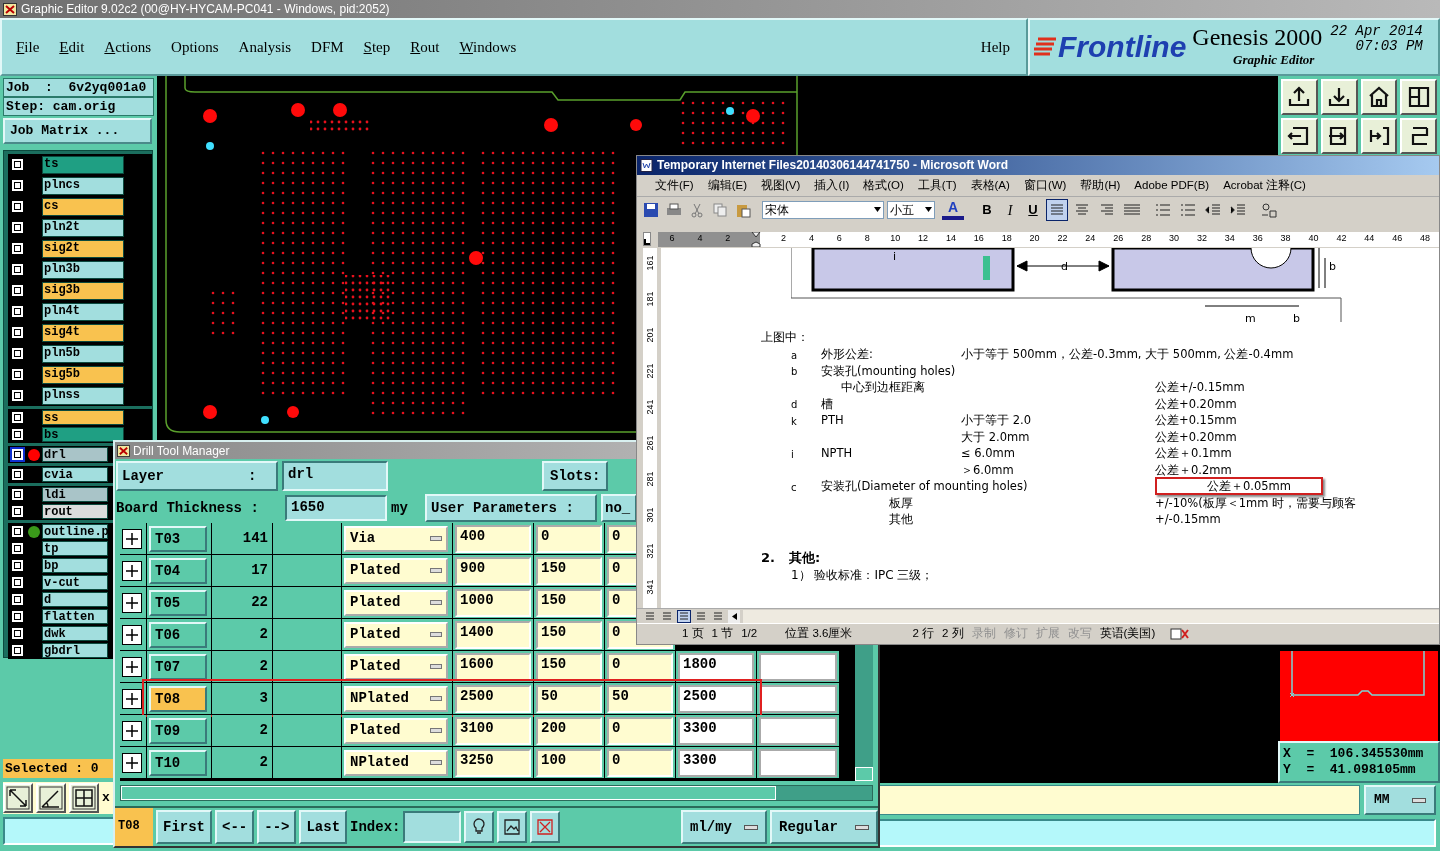 This screenshot has width=1440, height=851. Describe the element at coordinates (75, 474) in the screenshot. I see `layer-name: cvia` at that location.